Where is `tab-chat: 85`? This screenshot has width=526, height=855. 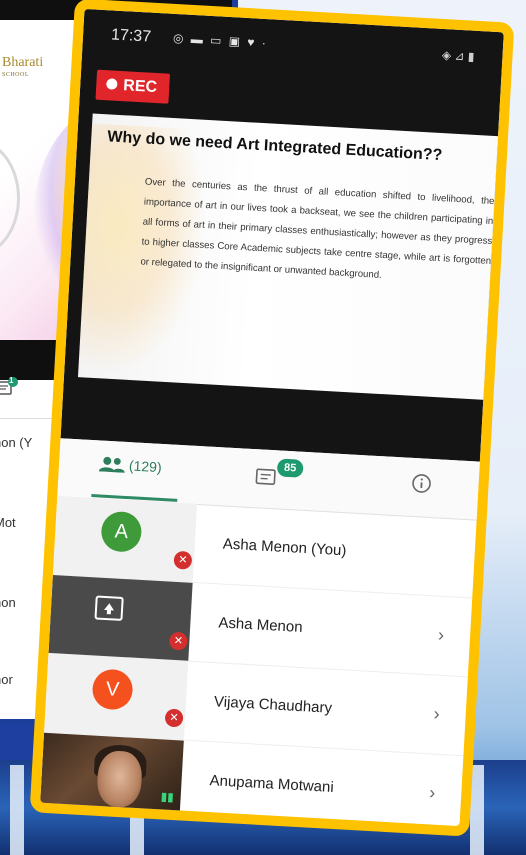
tab-chat: 85 is located at coordinates (279, 476).